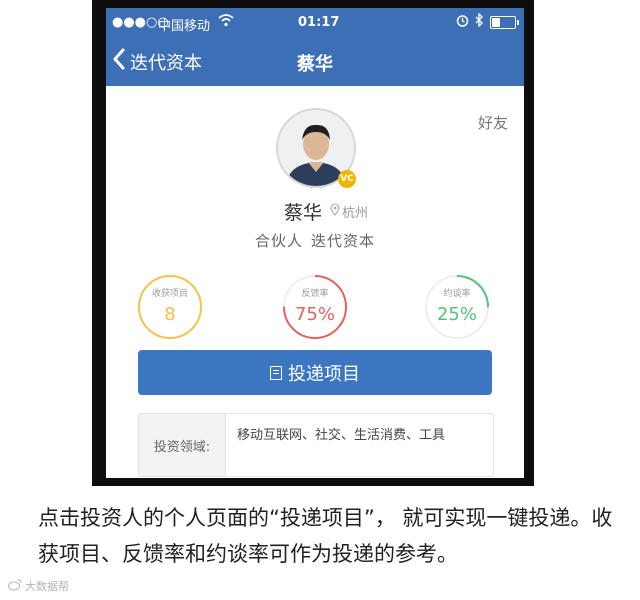 This screenshot has width=640, height=600. I want to click on navigation-bar: 迭代资本 蔡华, so click(315, 62).